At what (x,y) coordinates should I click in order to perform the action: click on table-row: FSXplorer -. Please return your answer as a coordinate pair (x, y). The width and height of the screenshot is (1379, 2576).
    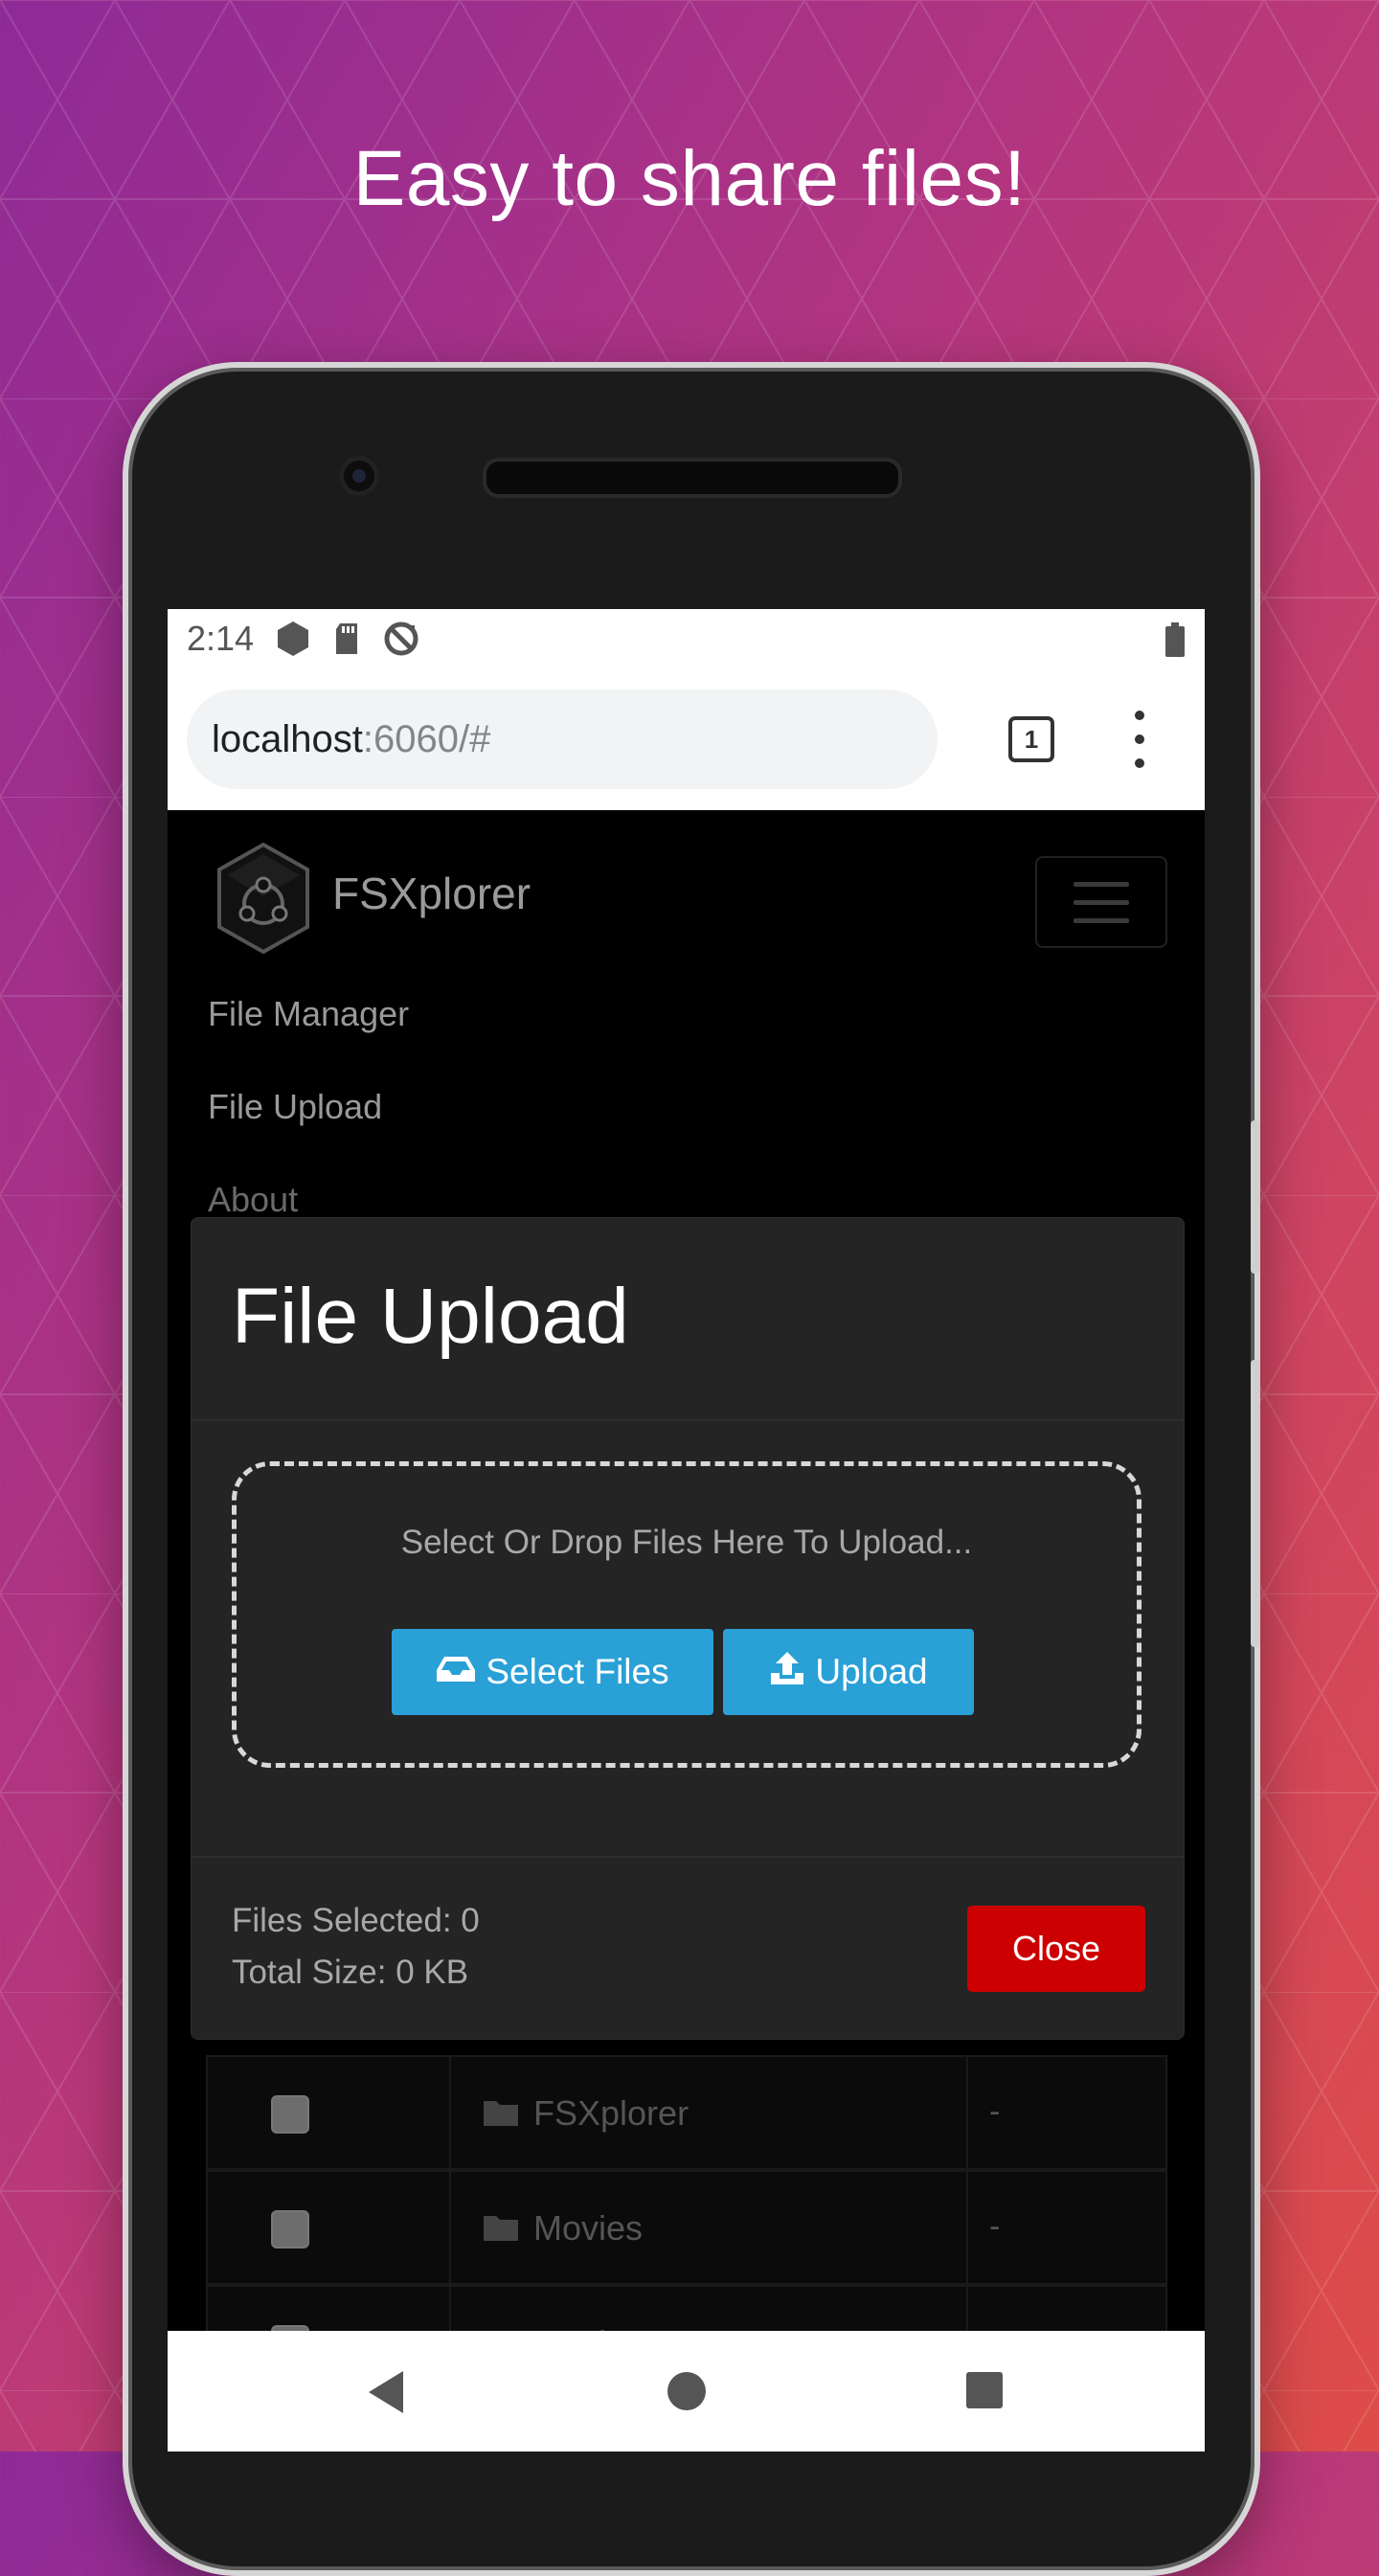
    Looking at the image, I should click on (686, 2112).